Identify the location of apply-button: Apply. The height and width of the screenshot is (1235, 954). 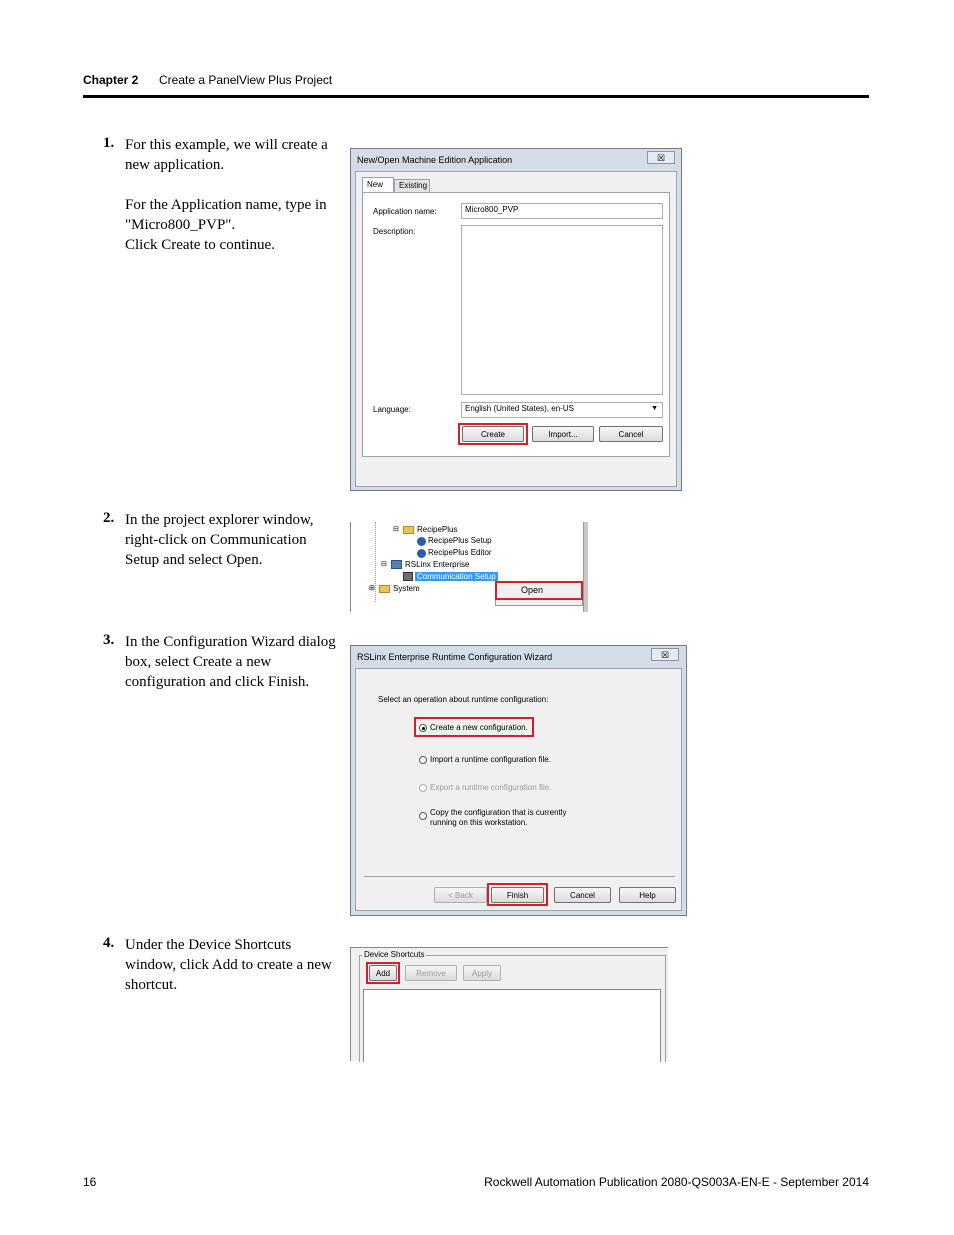
(482, 973).